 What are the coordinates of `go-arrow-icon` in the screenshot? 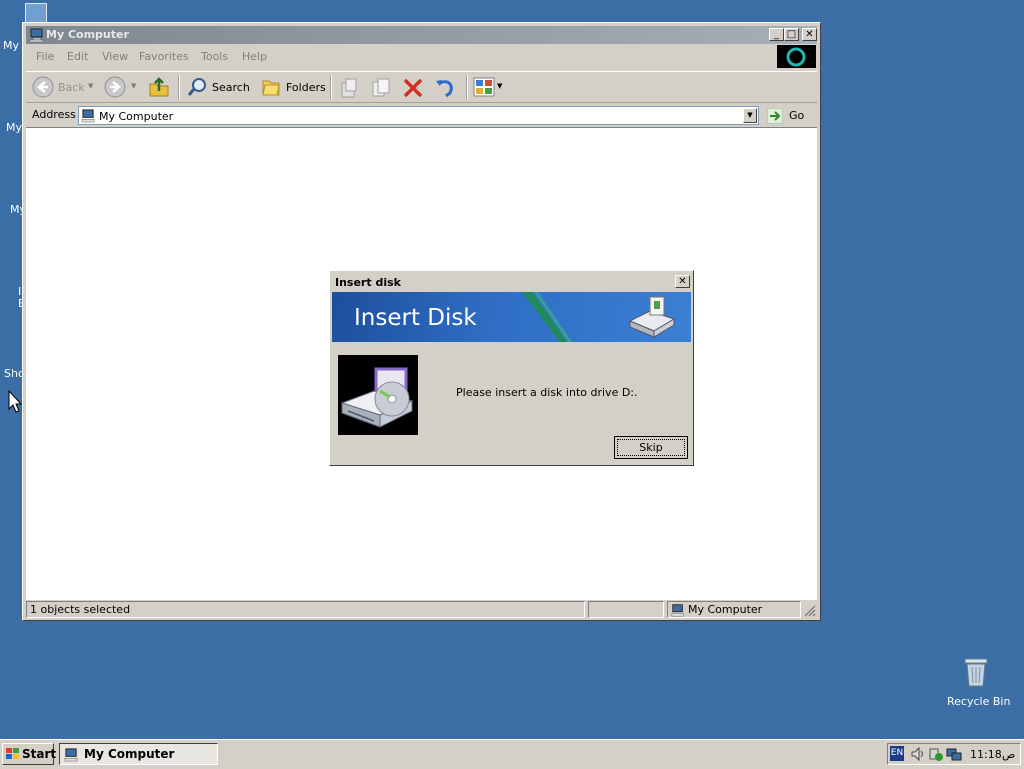 It's located at (775, 116).